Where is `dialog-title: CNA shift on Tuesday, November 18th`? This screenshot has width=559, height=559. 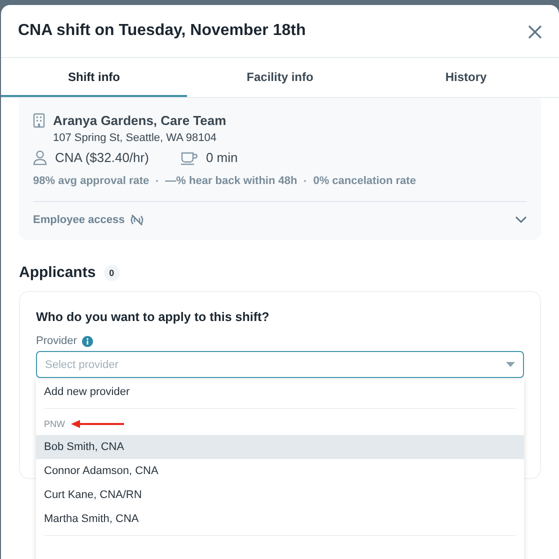 dialog-title: CNA shift on Tuesday, November 18th is located at coordinates (162, 31).